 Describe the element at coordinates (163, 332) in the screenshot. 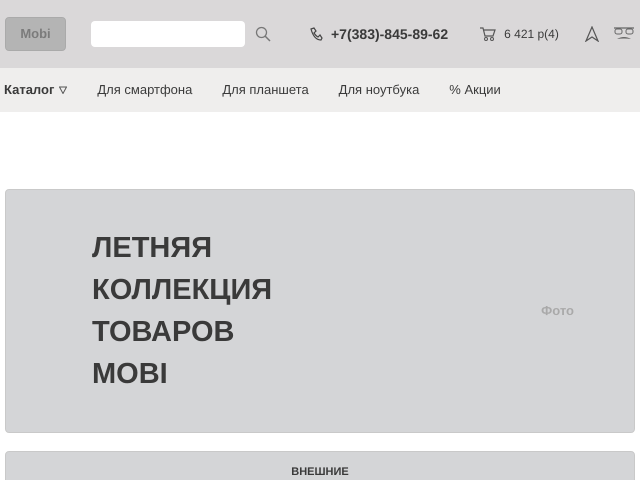

I see `banner-heading: ТОВАРОВ` at that location.